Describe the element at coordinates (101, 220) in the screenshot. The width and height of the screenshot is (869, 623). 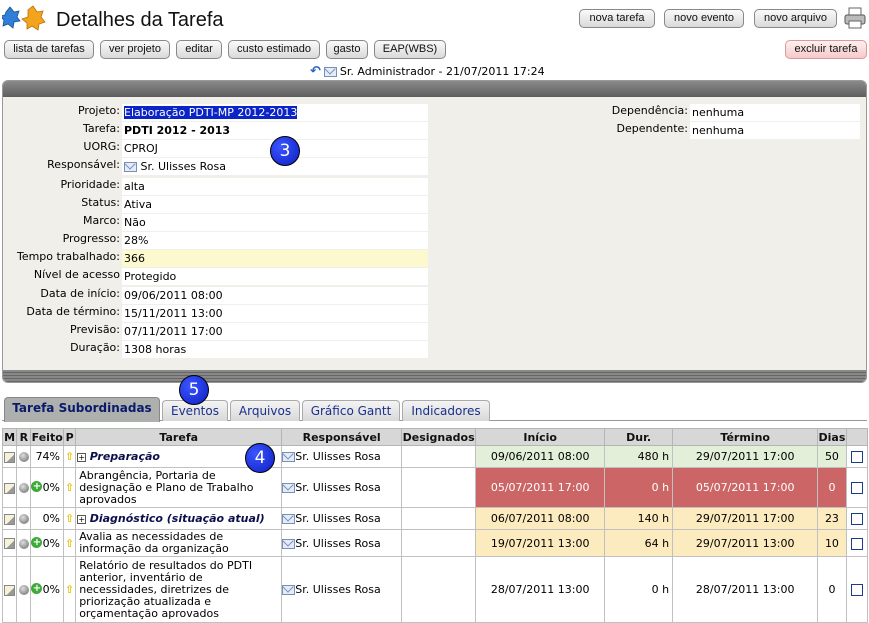
I see `milestone-label: Marco:` at that location.